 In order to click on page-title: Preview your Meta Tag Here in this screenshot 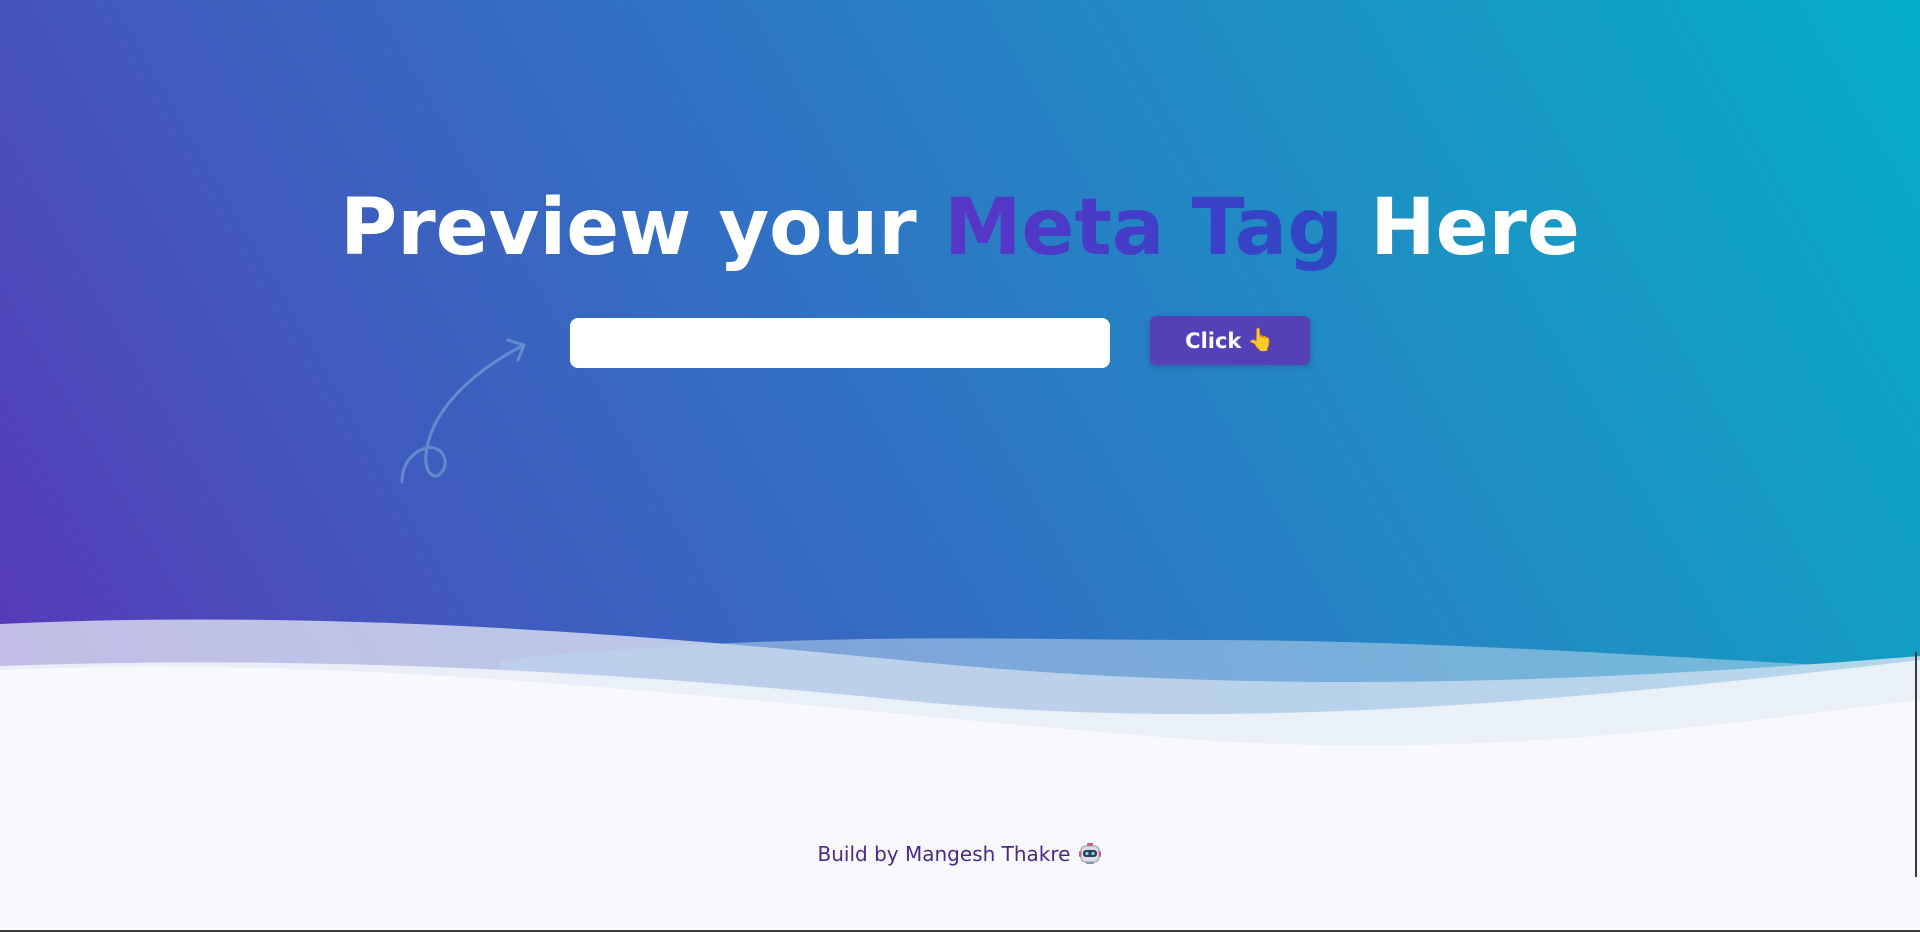, I will do `click(960, 228)`.